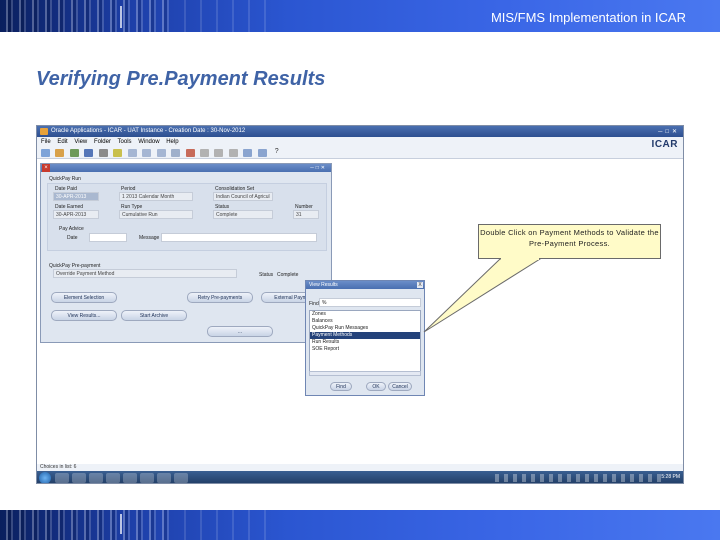 This screenshot has width=720, height=540. What do you see at coordinates (365, 349) in the screenshot?
I see `list-item-soe-report: SOE Report` at bounding box center [365, 349].